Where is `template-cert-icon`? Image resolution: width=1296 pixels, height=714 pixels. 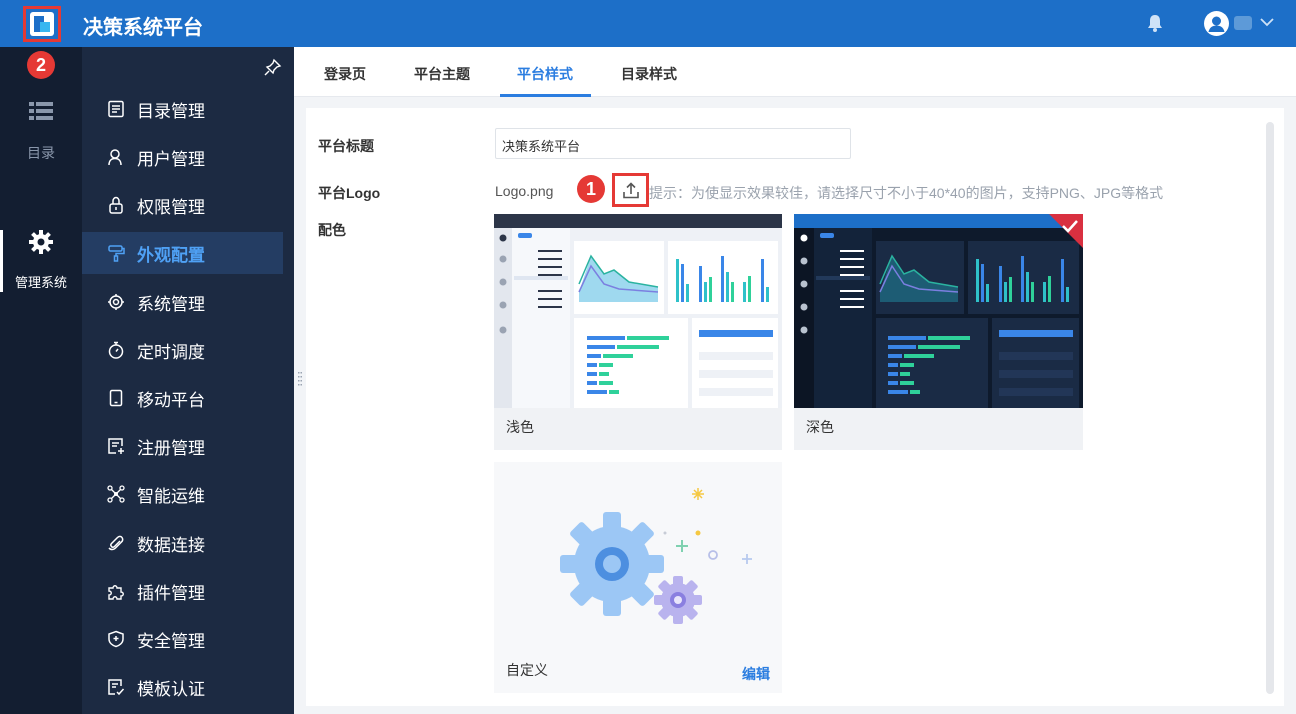 template-cert-icon is located at coordinates (116, 687).